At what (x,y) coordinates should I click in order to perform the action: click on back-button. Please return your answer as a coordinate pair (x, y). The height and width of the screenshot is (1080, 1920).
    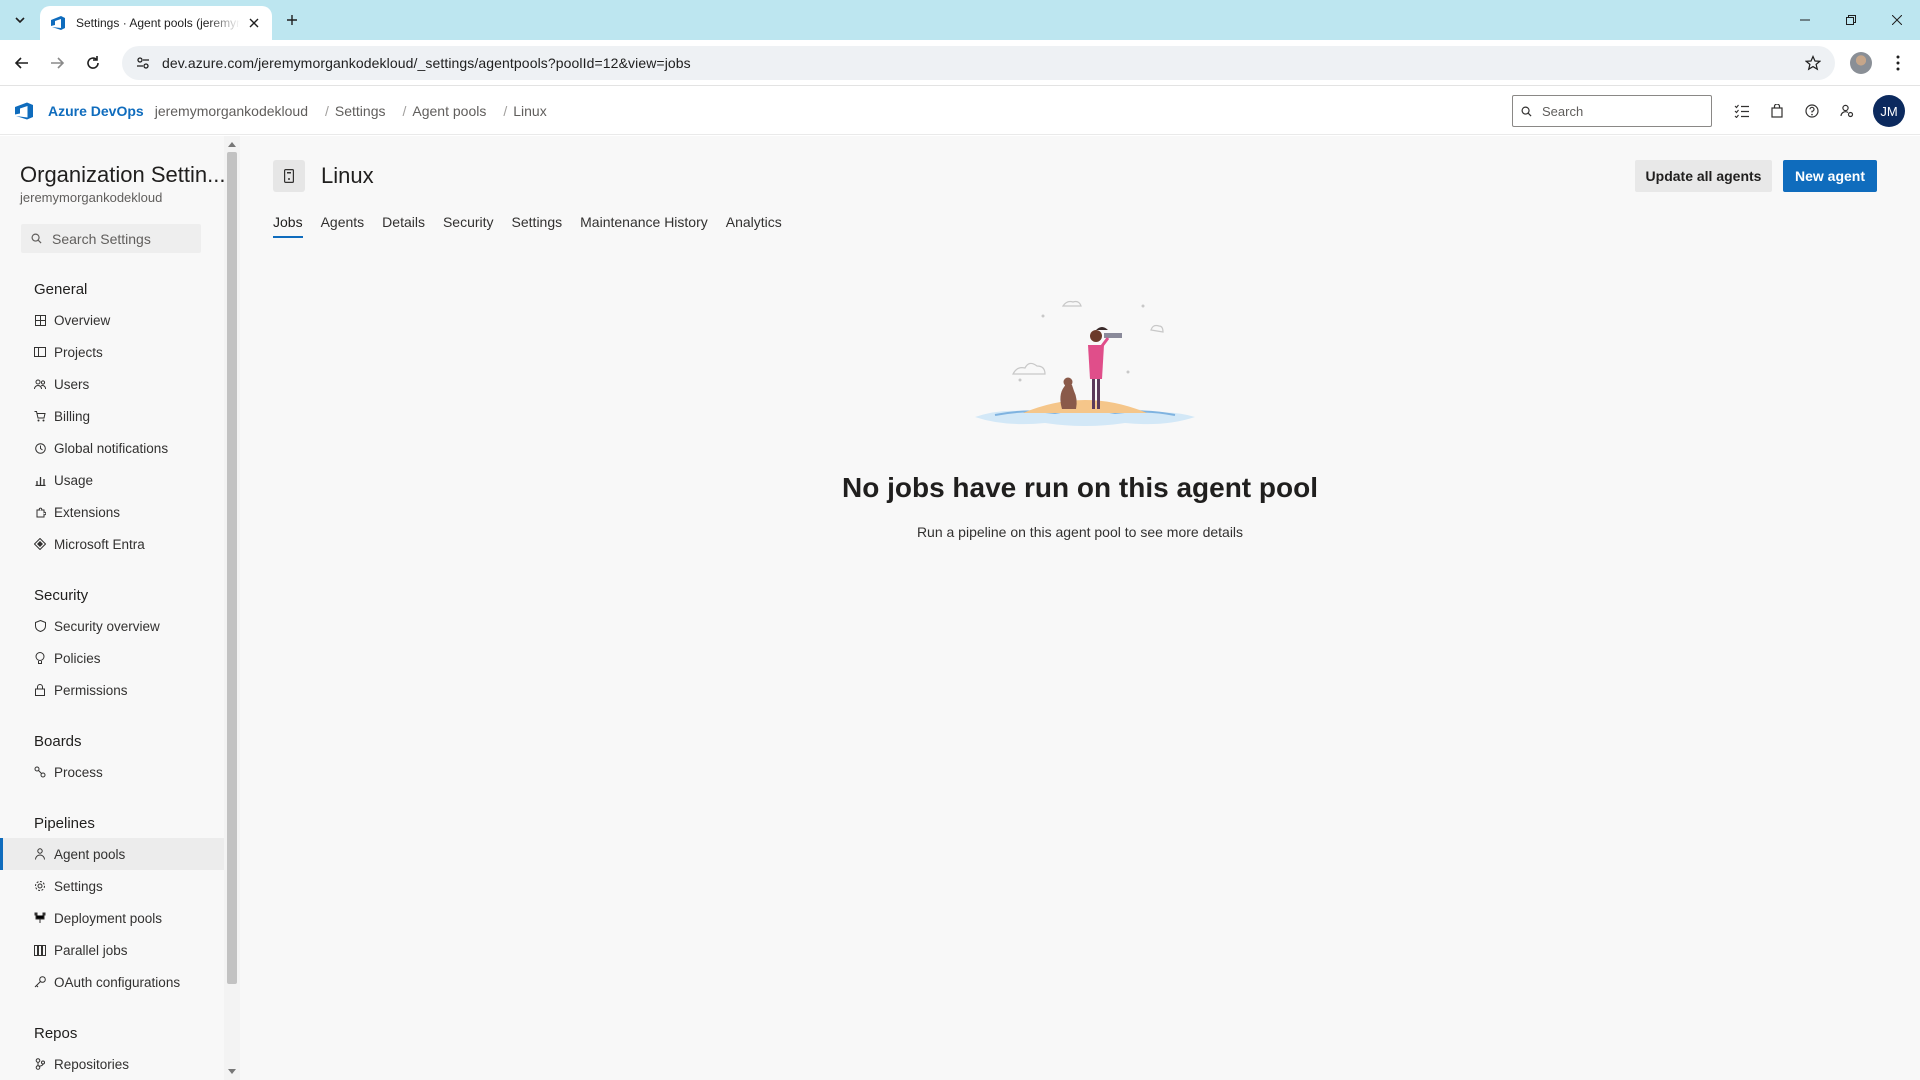
    Looking at the image, I should click on (22, 63).